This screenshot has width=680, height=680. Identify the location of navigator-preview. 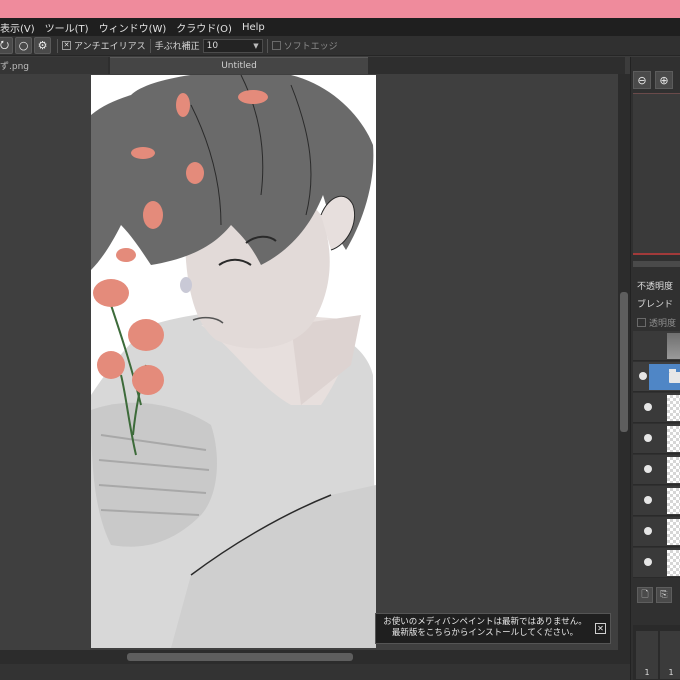
(656, 174).